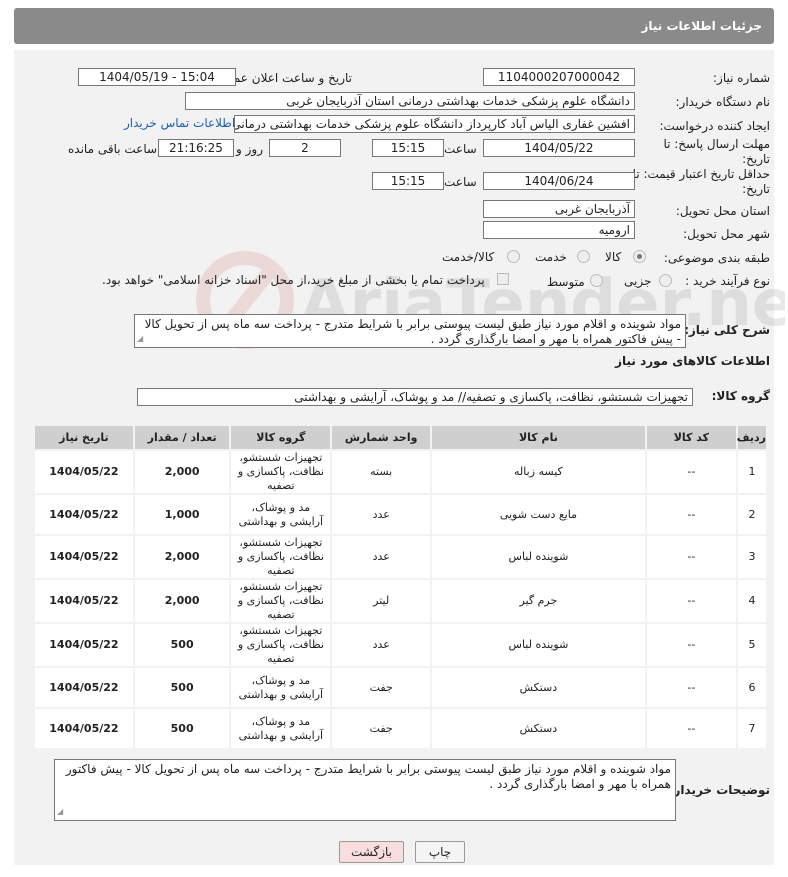  What do you see at coordinates (371, 852) in the screenshot?
I see `back-button: بازگشت` at bounding box center [371, 852].